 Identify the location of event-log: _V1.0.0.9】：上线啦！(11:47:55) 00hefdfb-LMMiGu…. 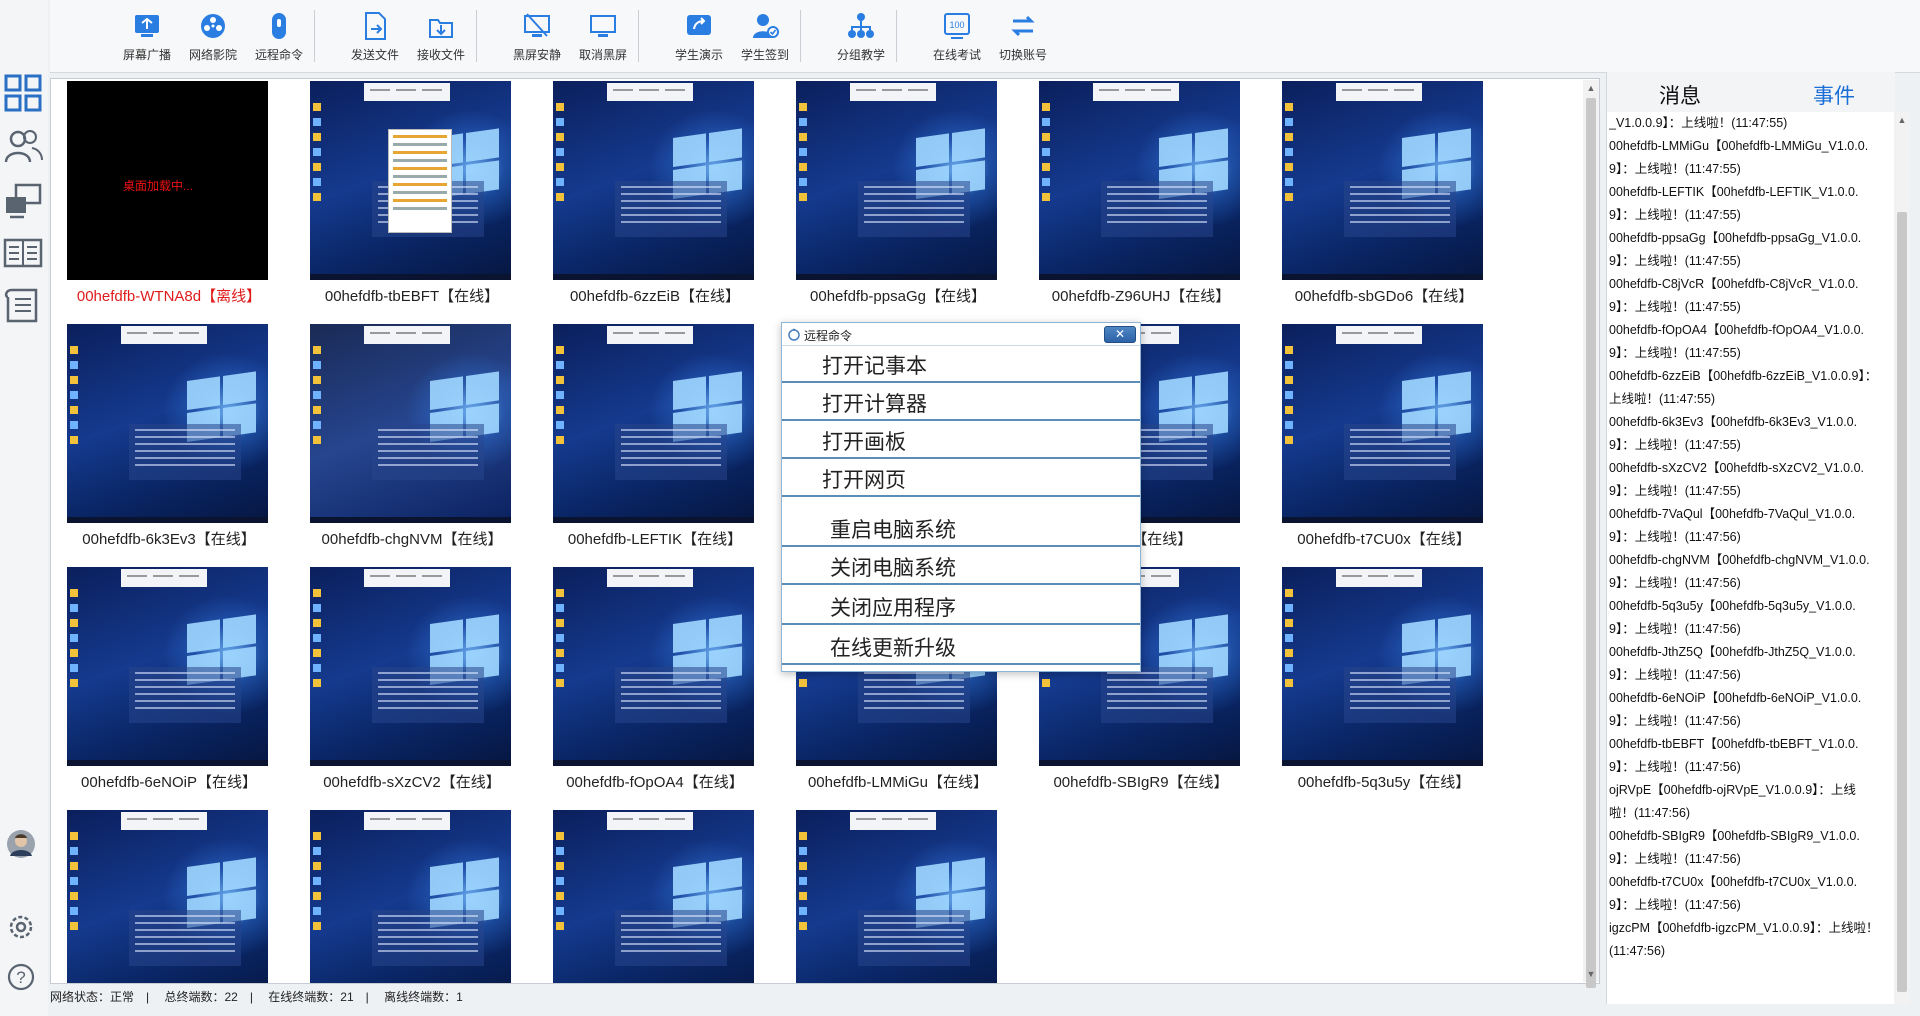
(1744, 552).